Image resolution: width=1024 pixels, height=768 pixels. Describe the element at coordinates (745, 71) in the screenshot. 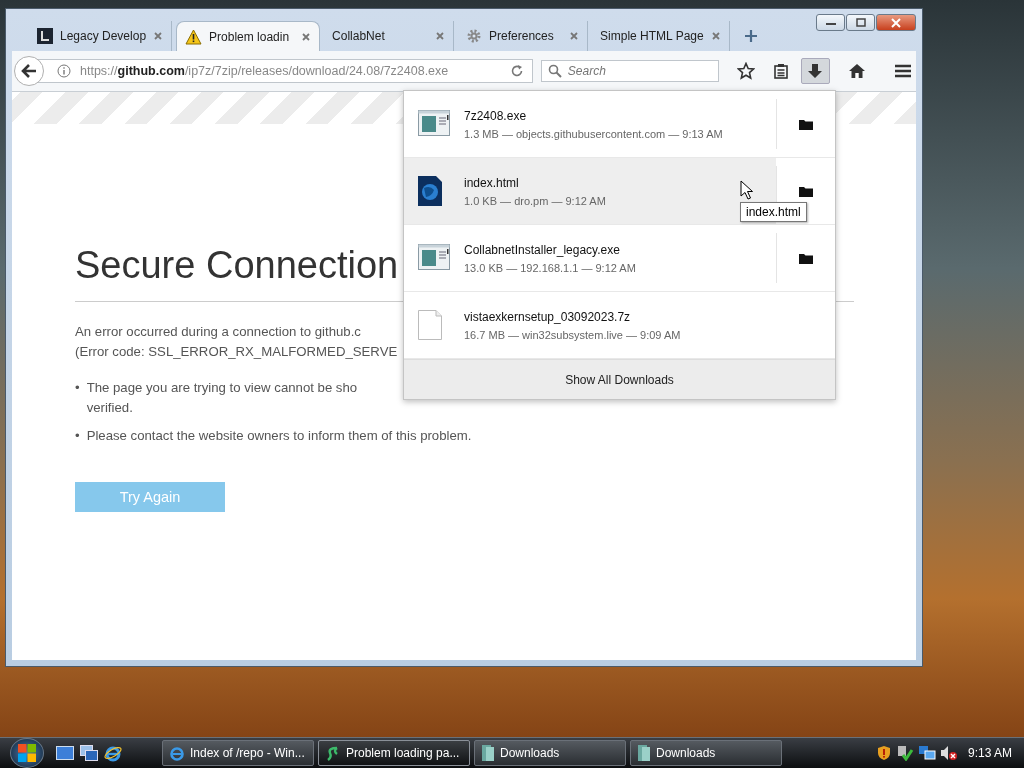

I see `bookmark-star-icon` at that location.